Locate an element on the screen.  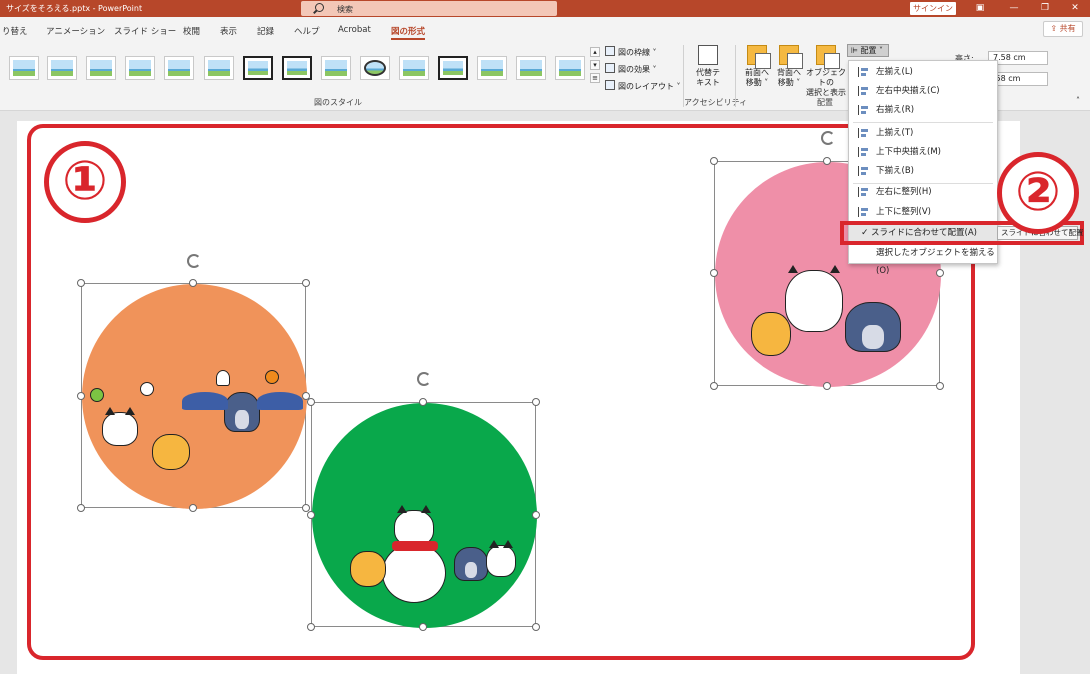
ribbon-separator is located at coordinates (735, 76).